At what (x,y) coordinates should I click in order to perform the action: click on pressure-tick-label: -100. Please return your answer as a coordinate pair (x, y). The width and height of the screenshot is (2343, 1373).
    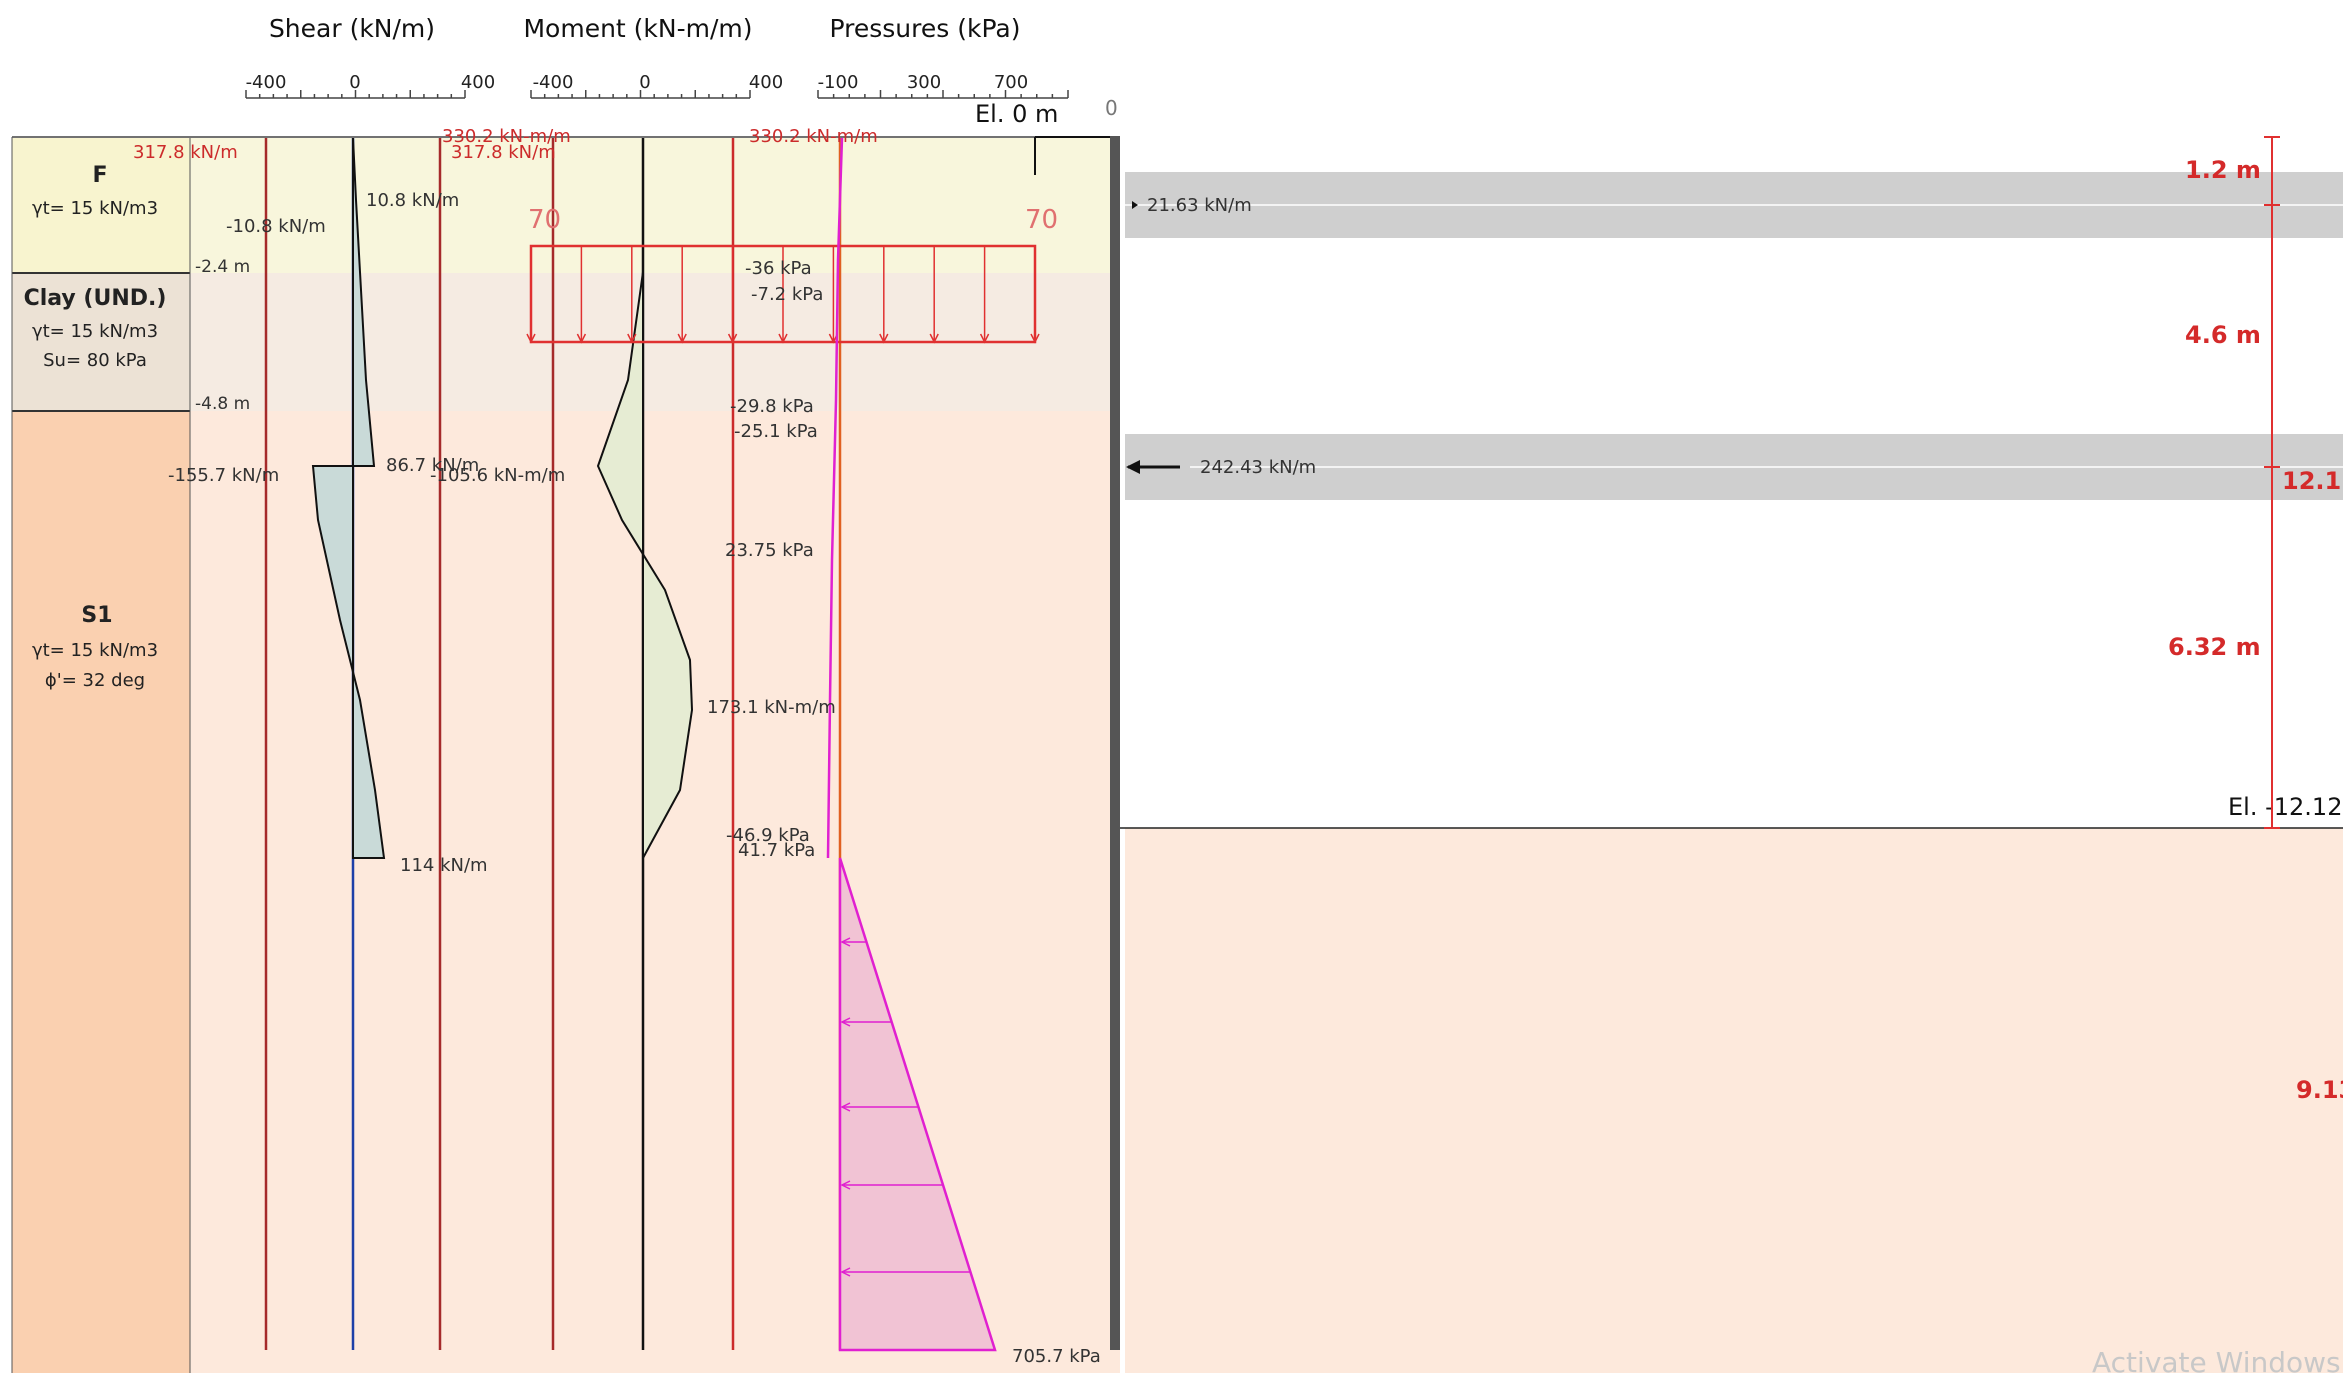
    Looking at the image, I should click on (838, 82).